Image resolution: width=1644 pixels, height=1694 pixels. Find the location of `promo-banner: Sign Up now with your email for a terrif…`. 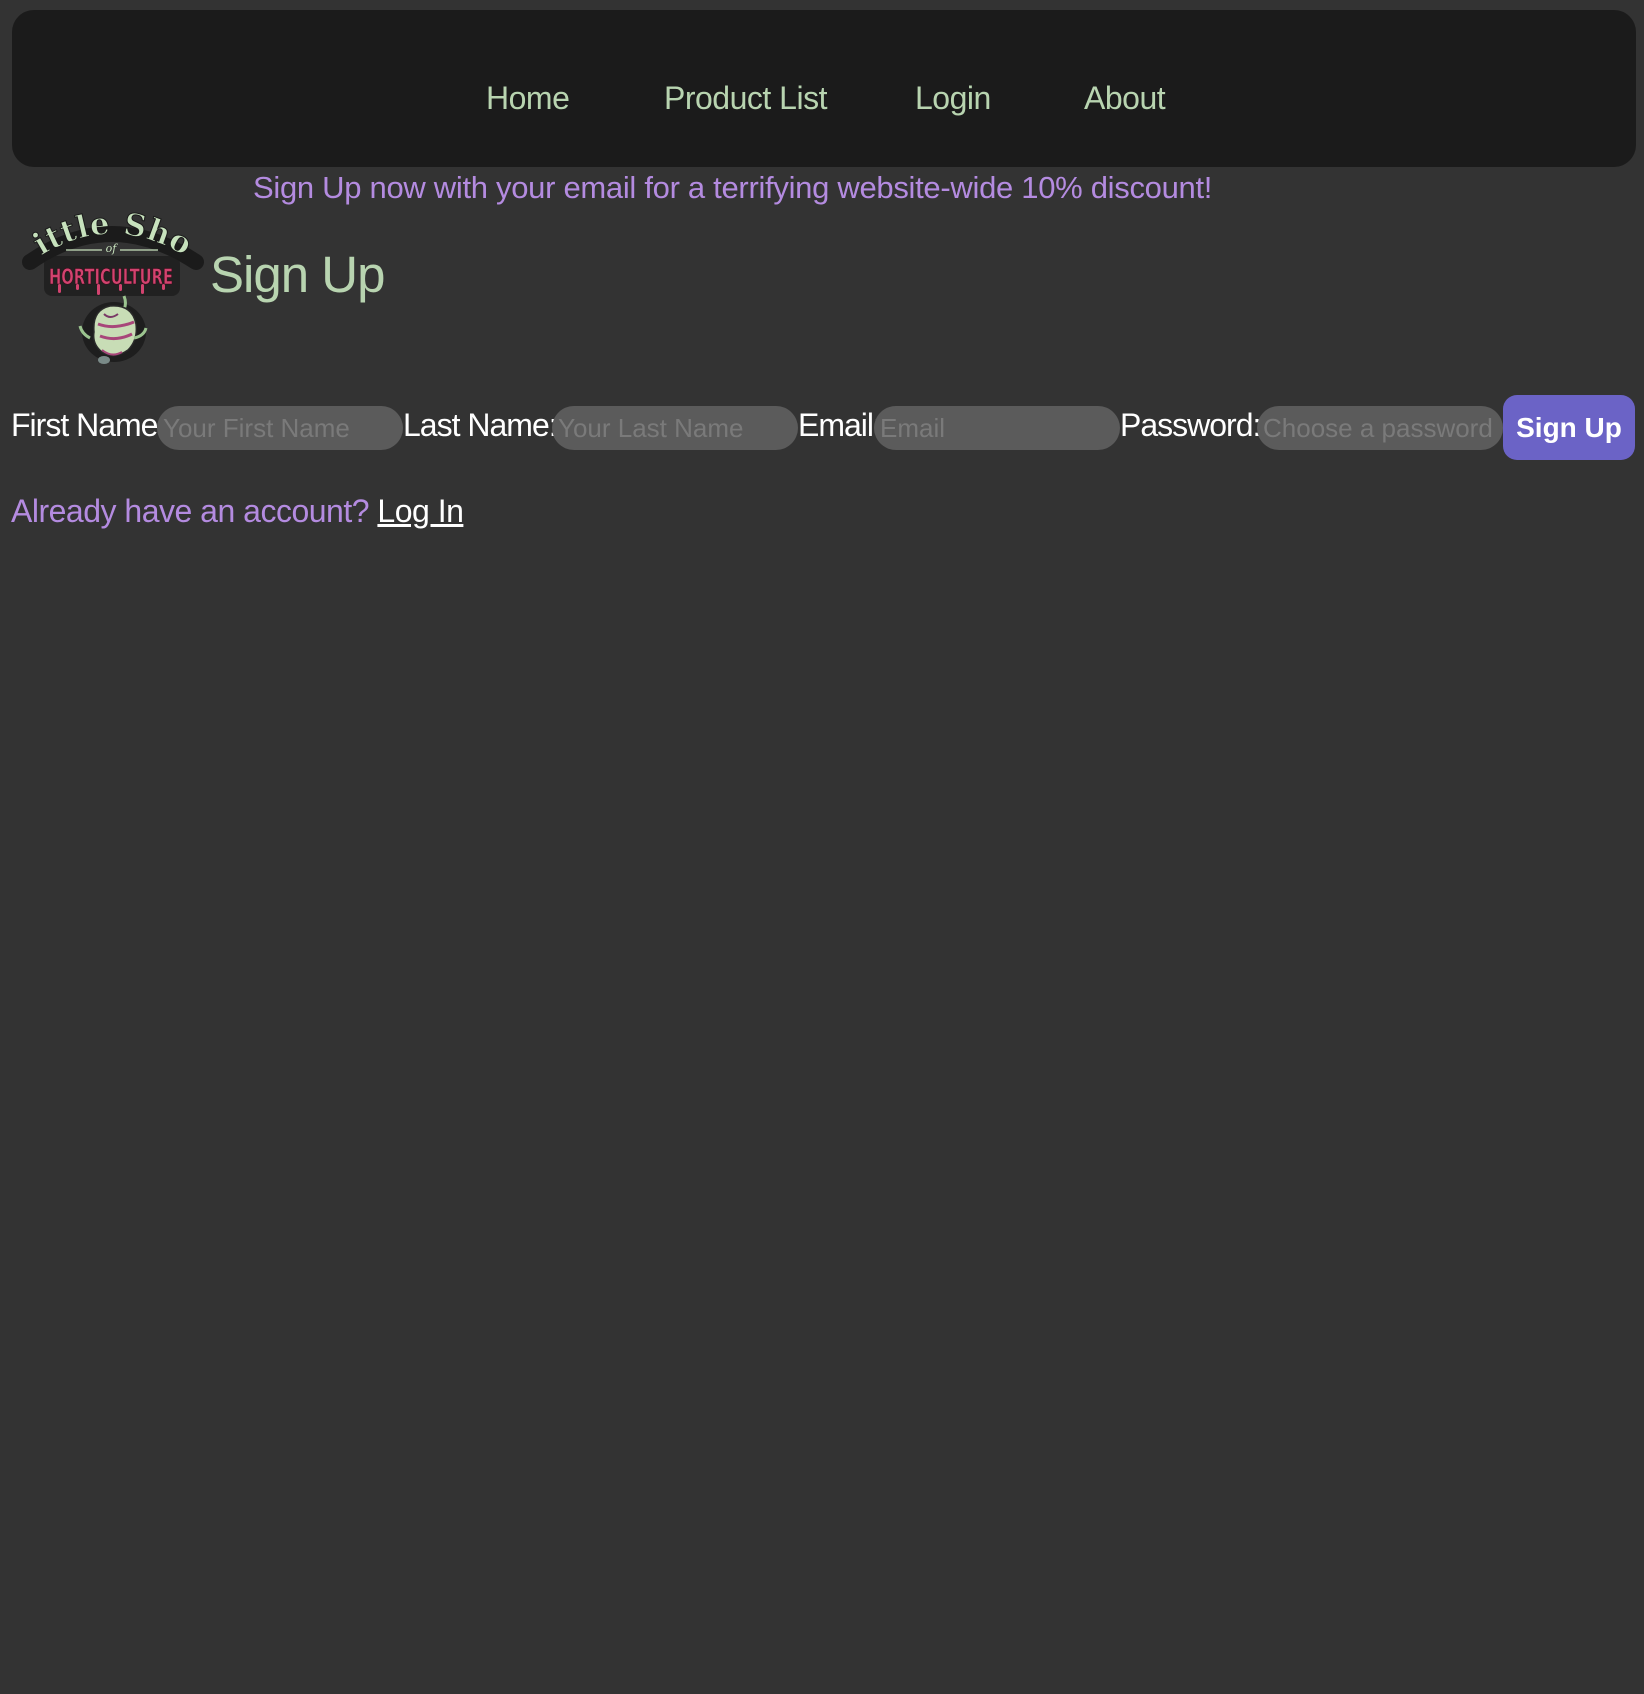

promo-banner: Sign Up now with your email for a terrif… is located at coordinates (733, 187).